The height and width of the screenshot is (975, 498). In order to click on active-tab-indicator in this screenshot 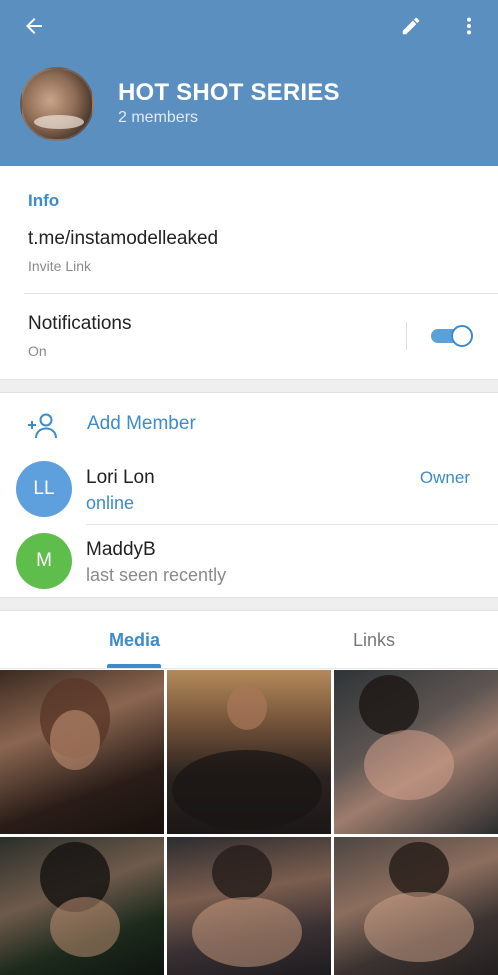, I will do `click(134, 666)`.